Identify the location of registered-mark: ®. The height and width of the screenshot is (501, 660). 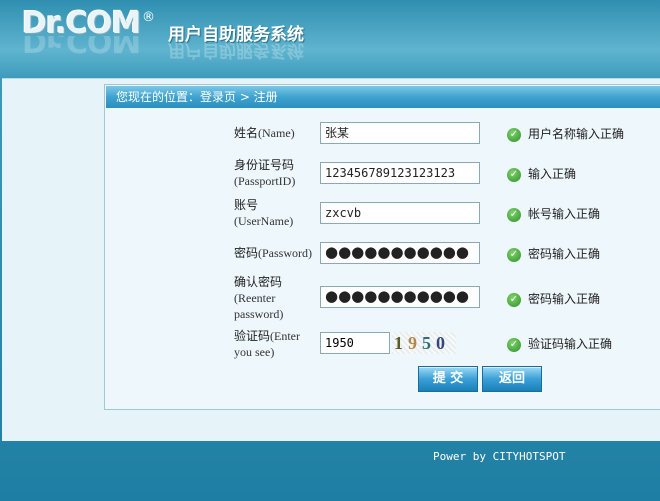
(148, 17).